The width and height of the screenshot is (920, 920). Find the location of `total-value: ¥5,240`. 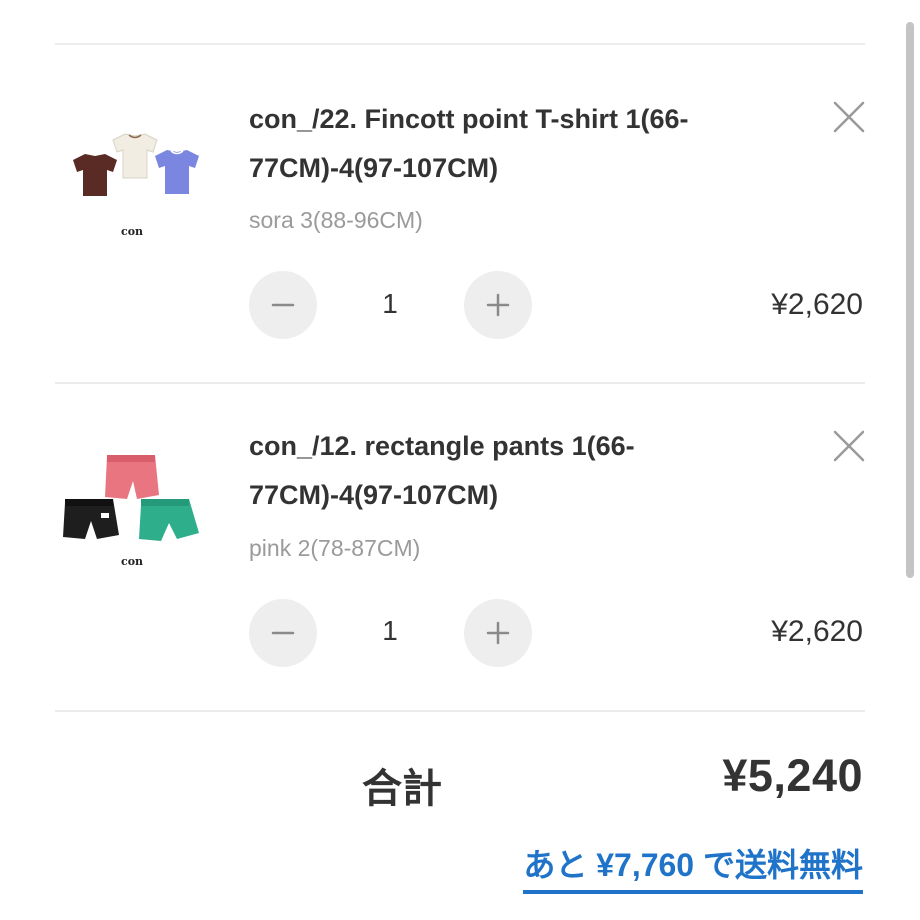

total-value: ¥5,240 is located at coordinates (792, 775).